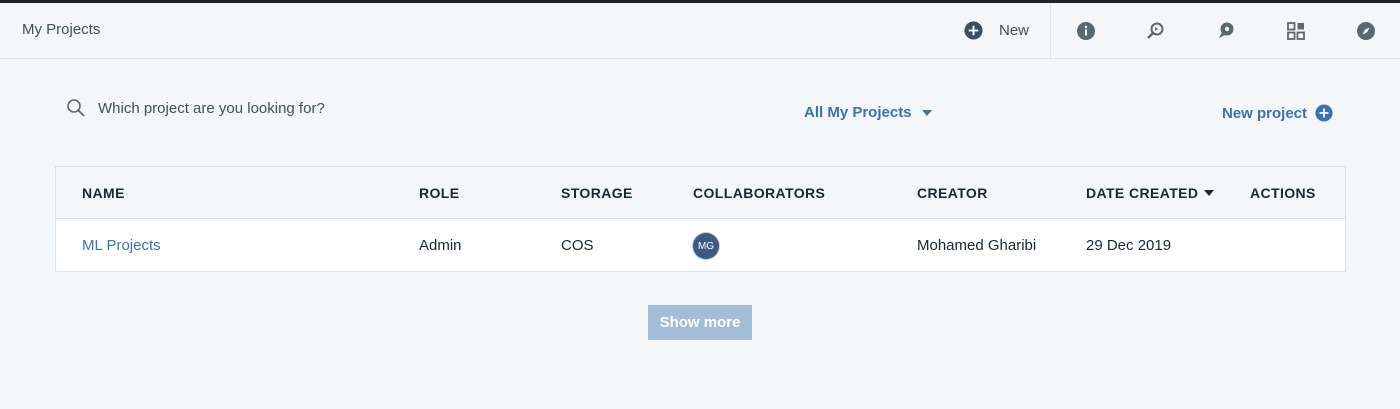 The width and height of the screenshot is (1400, 409). What do you see at coordinates (1226, 31) in the screenshot?
I see `chat-icon` at bounding box center [1226, 31].